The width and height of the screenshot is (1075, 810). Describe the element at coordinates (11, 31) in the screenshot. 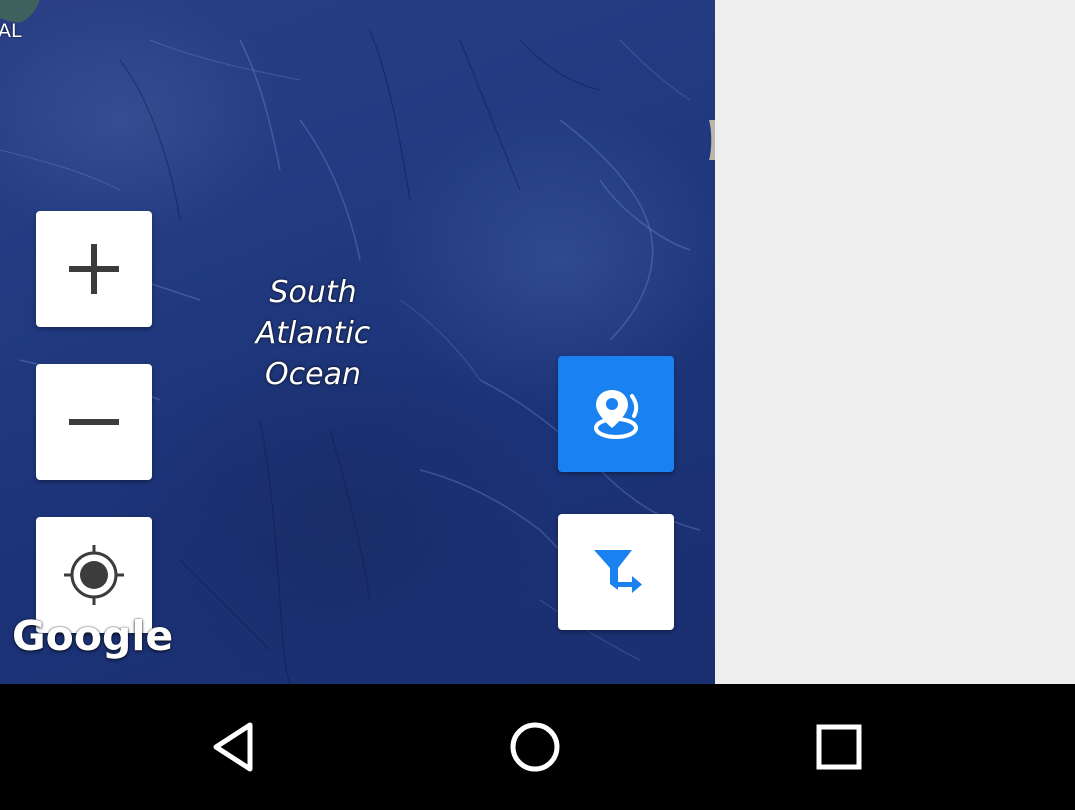

I see `map-region-label: AL` at that location.